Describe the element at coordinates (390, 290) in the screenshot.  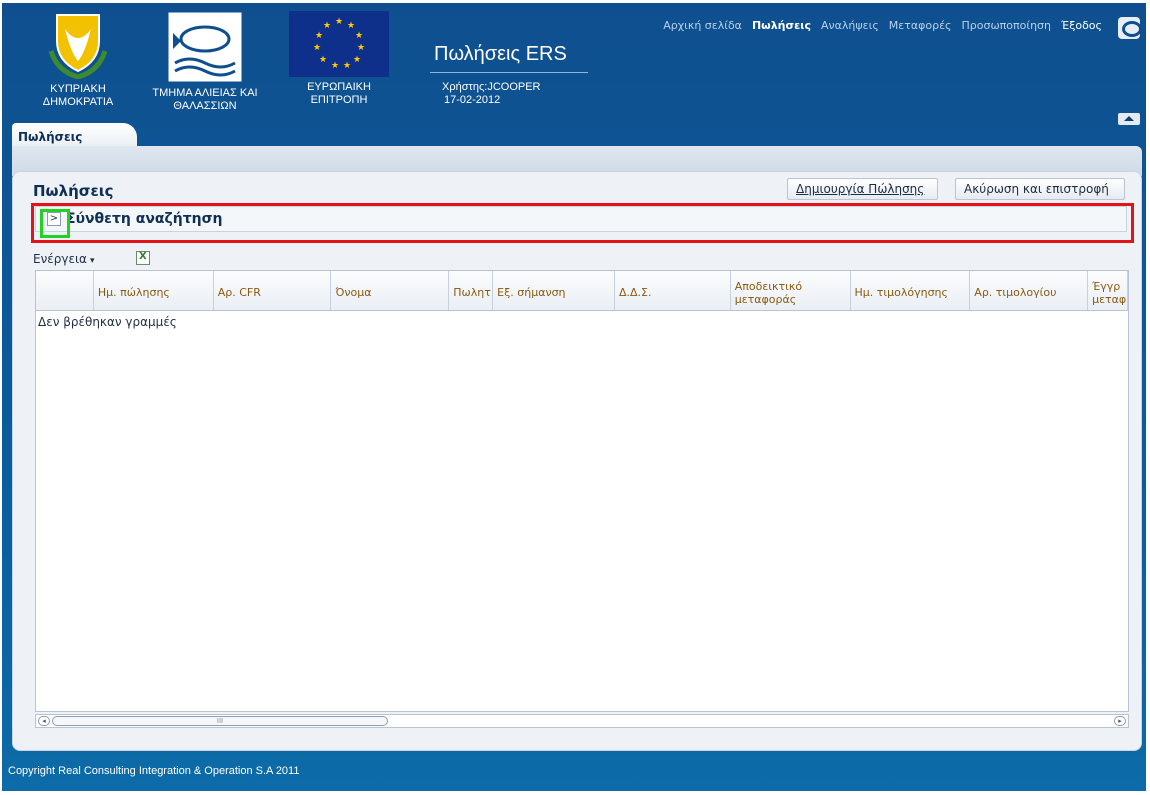
I see `column-header-name: Όνομα` at that location.